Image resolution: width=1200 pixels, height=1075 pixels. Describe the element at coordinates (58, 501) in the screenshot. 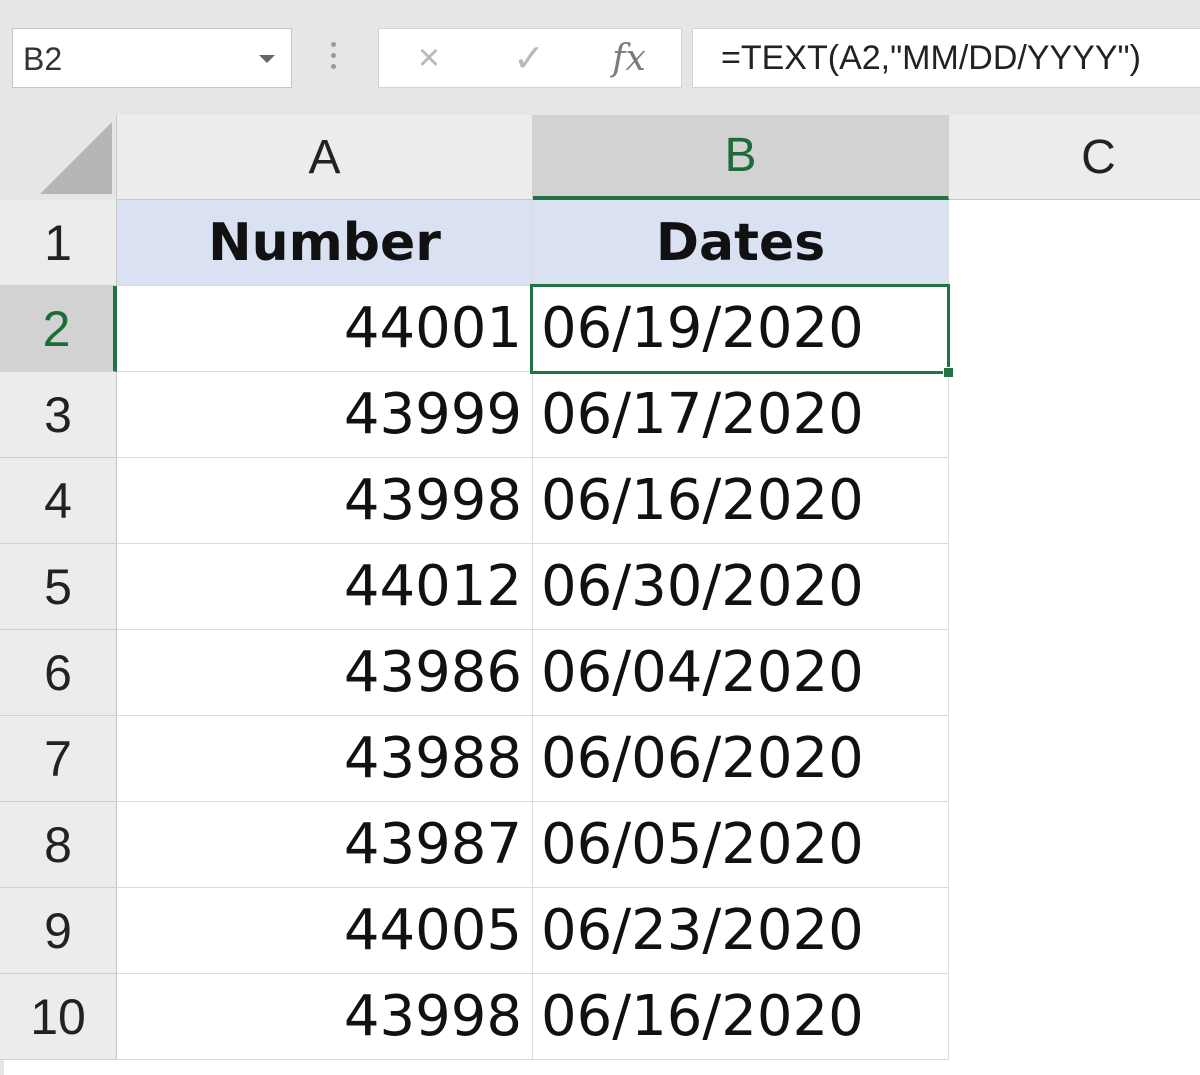

I see `row-header: 4` at that location.